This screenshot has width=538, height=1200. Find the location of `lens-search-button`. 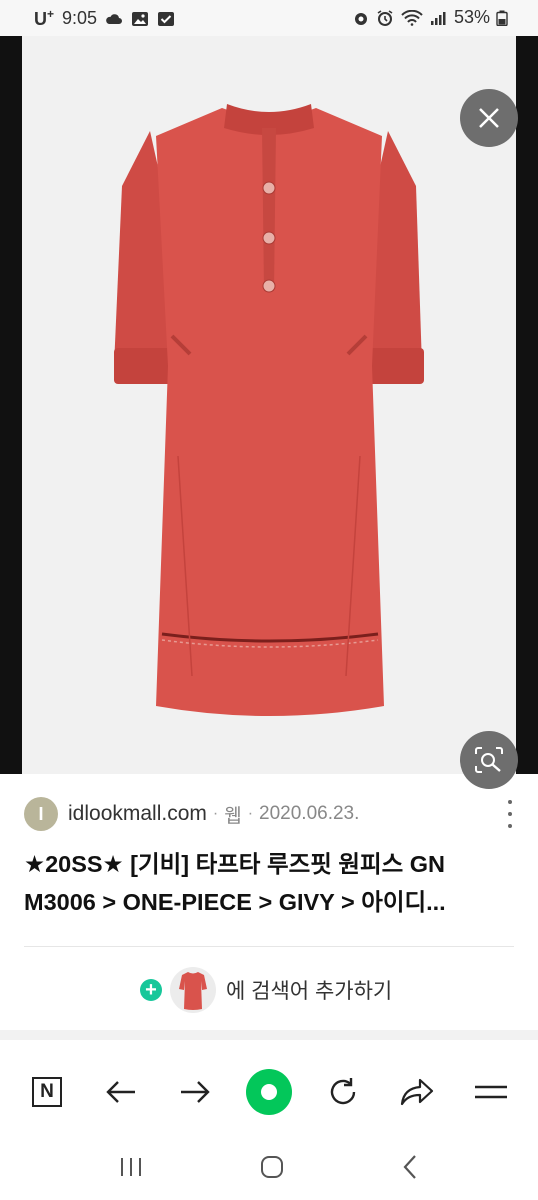

lens-search-button is located at coordinates (489, 760).